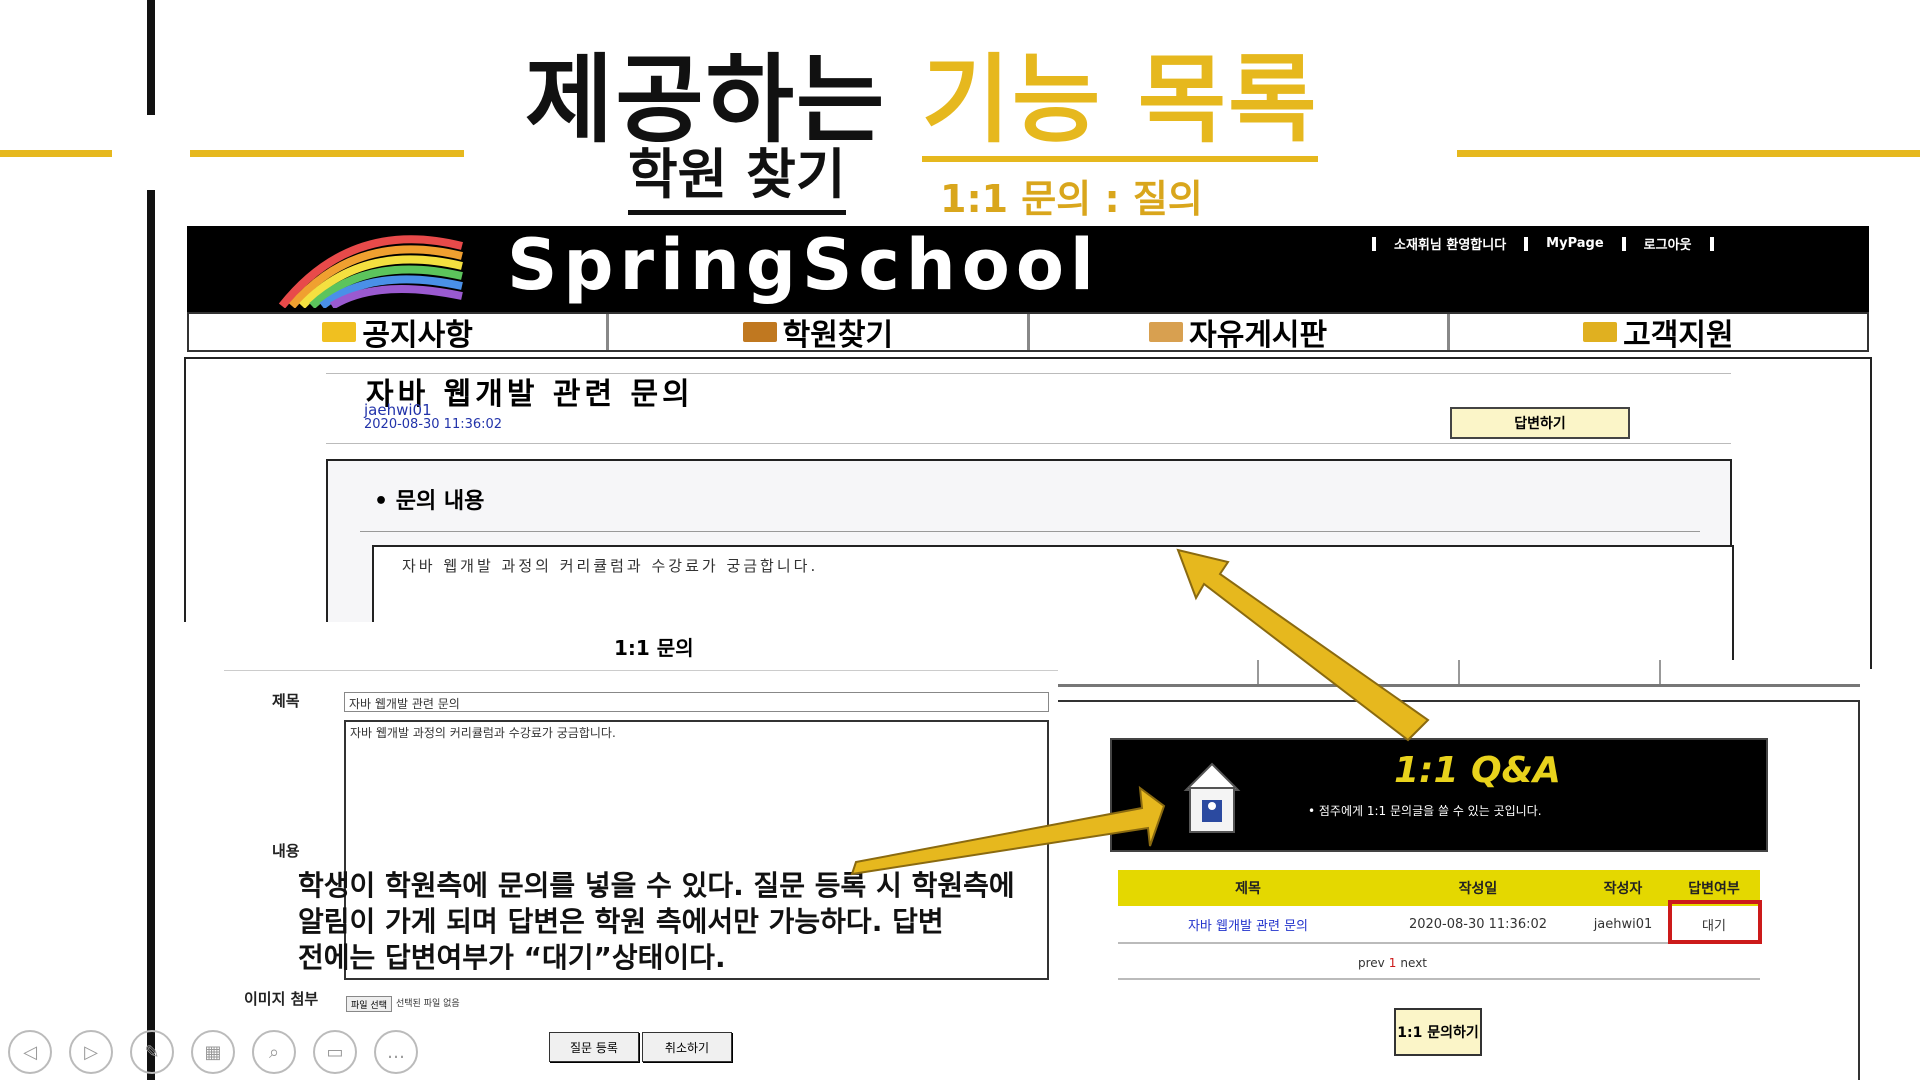  Describe the element at coordinates (1478, 924) in the screenshot. I see `row-date: 2020-08-30 11:36:02` at that location.